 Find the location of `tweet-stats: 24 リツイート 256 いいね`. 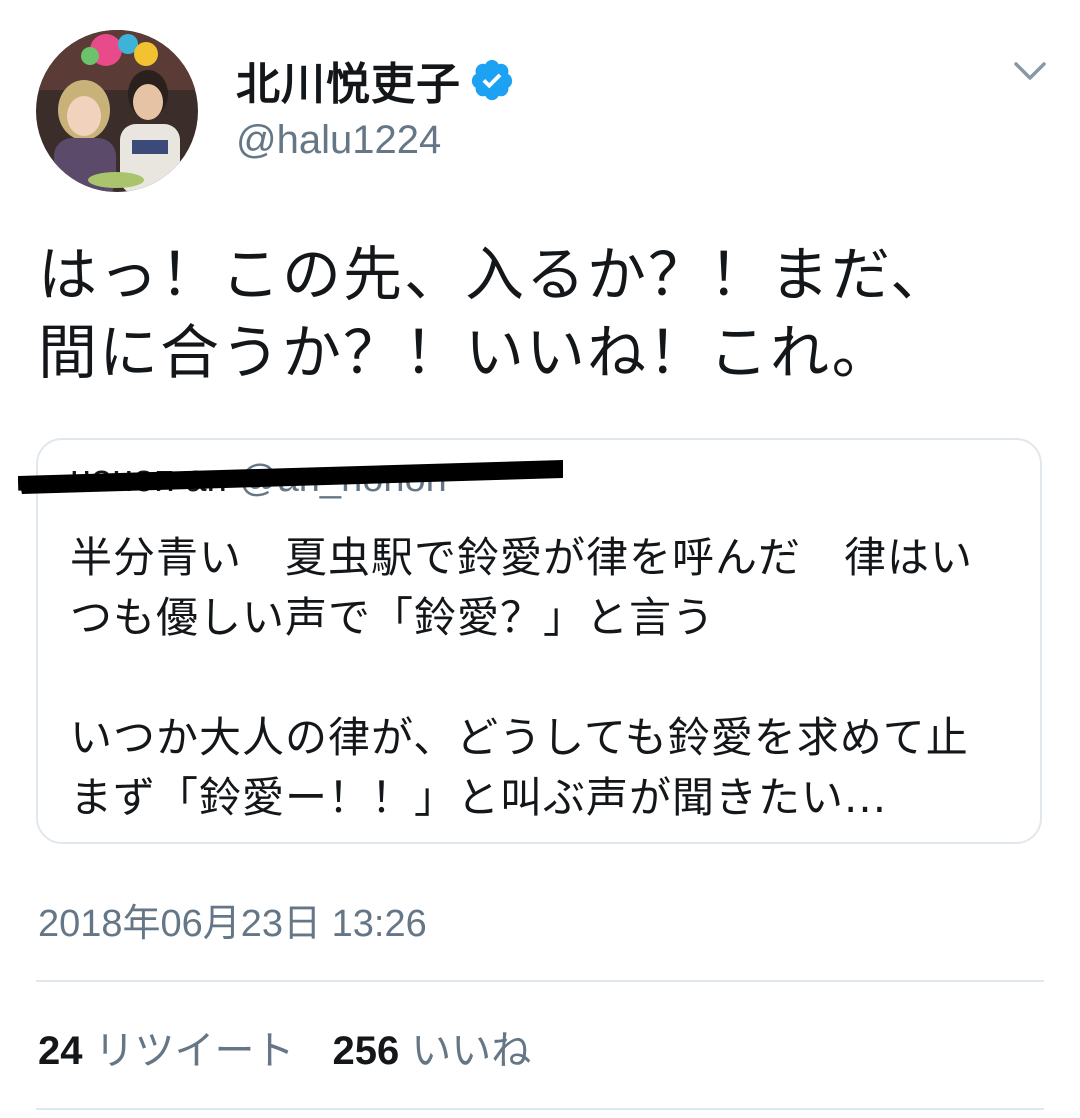

tweet-stats: 24 リツイート 256 いいね is located at coordinates (303, 1047).